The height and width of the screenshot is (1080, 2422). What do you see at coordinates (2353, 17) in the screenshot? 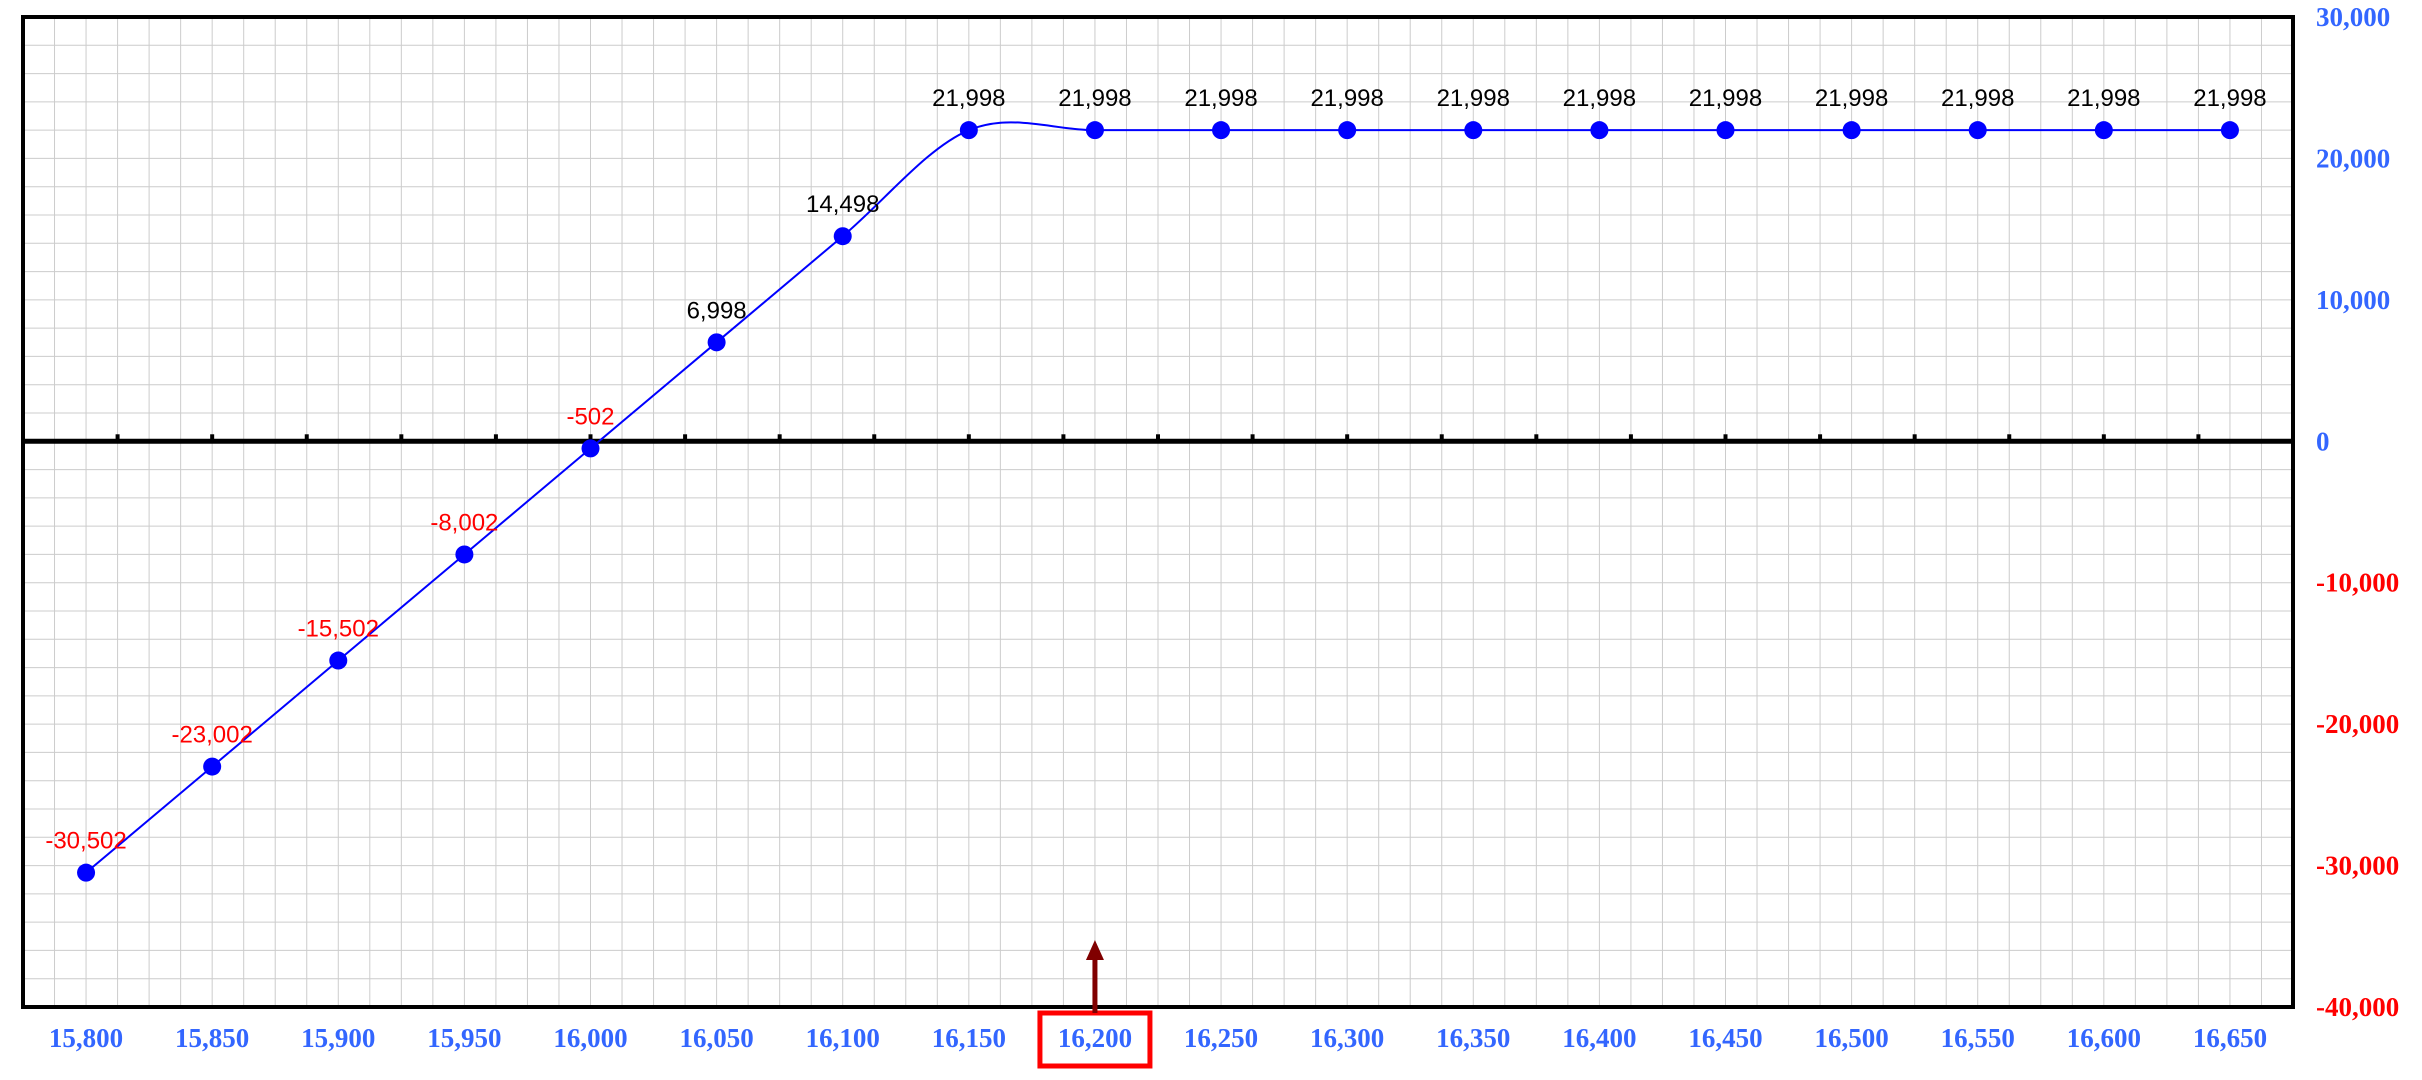
I see `y-tick-label: 30,000` at bounding box center [2353, 17].